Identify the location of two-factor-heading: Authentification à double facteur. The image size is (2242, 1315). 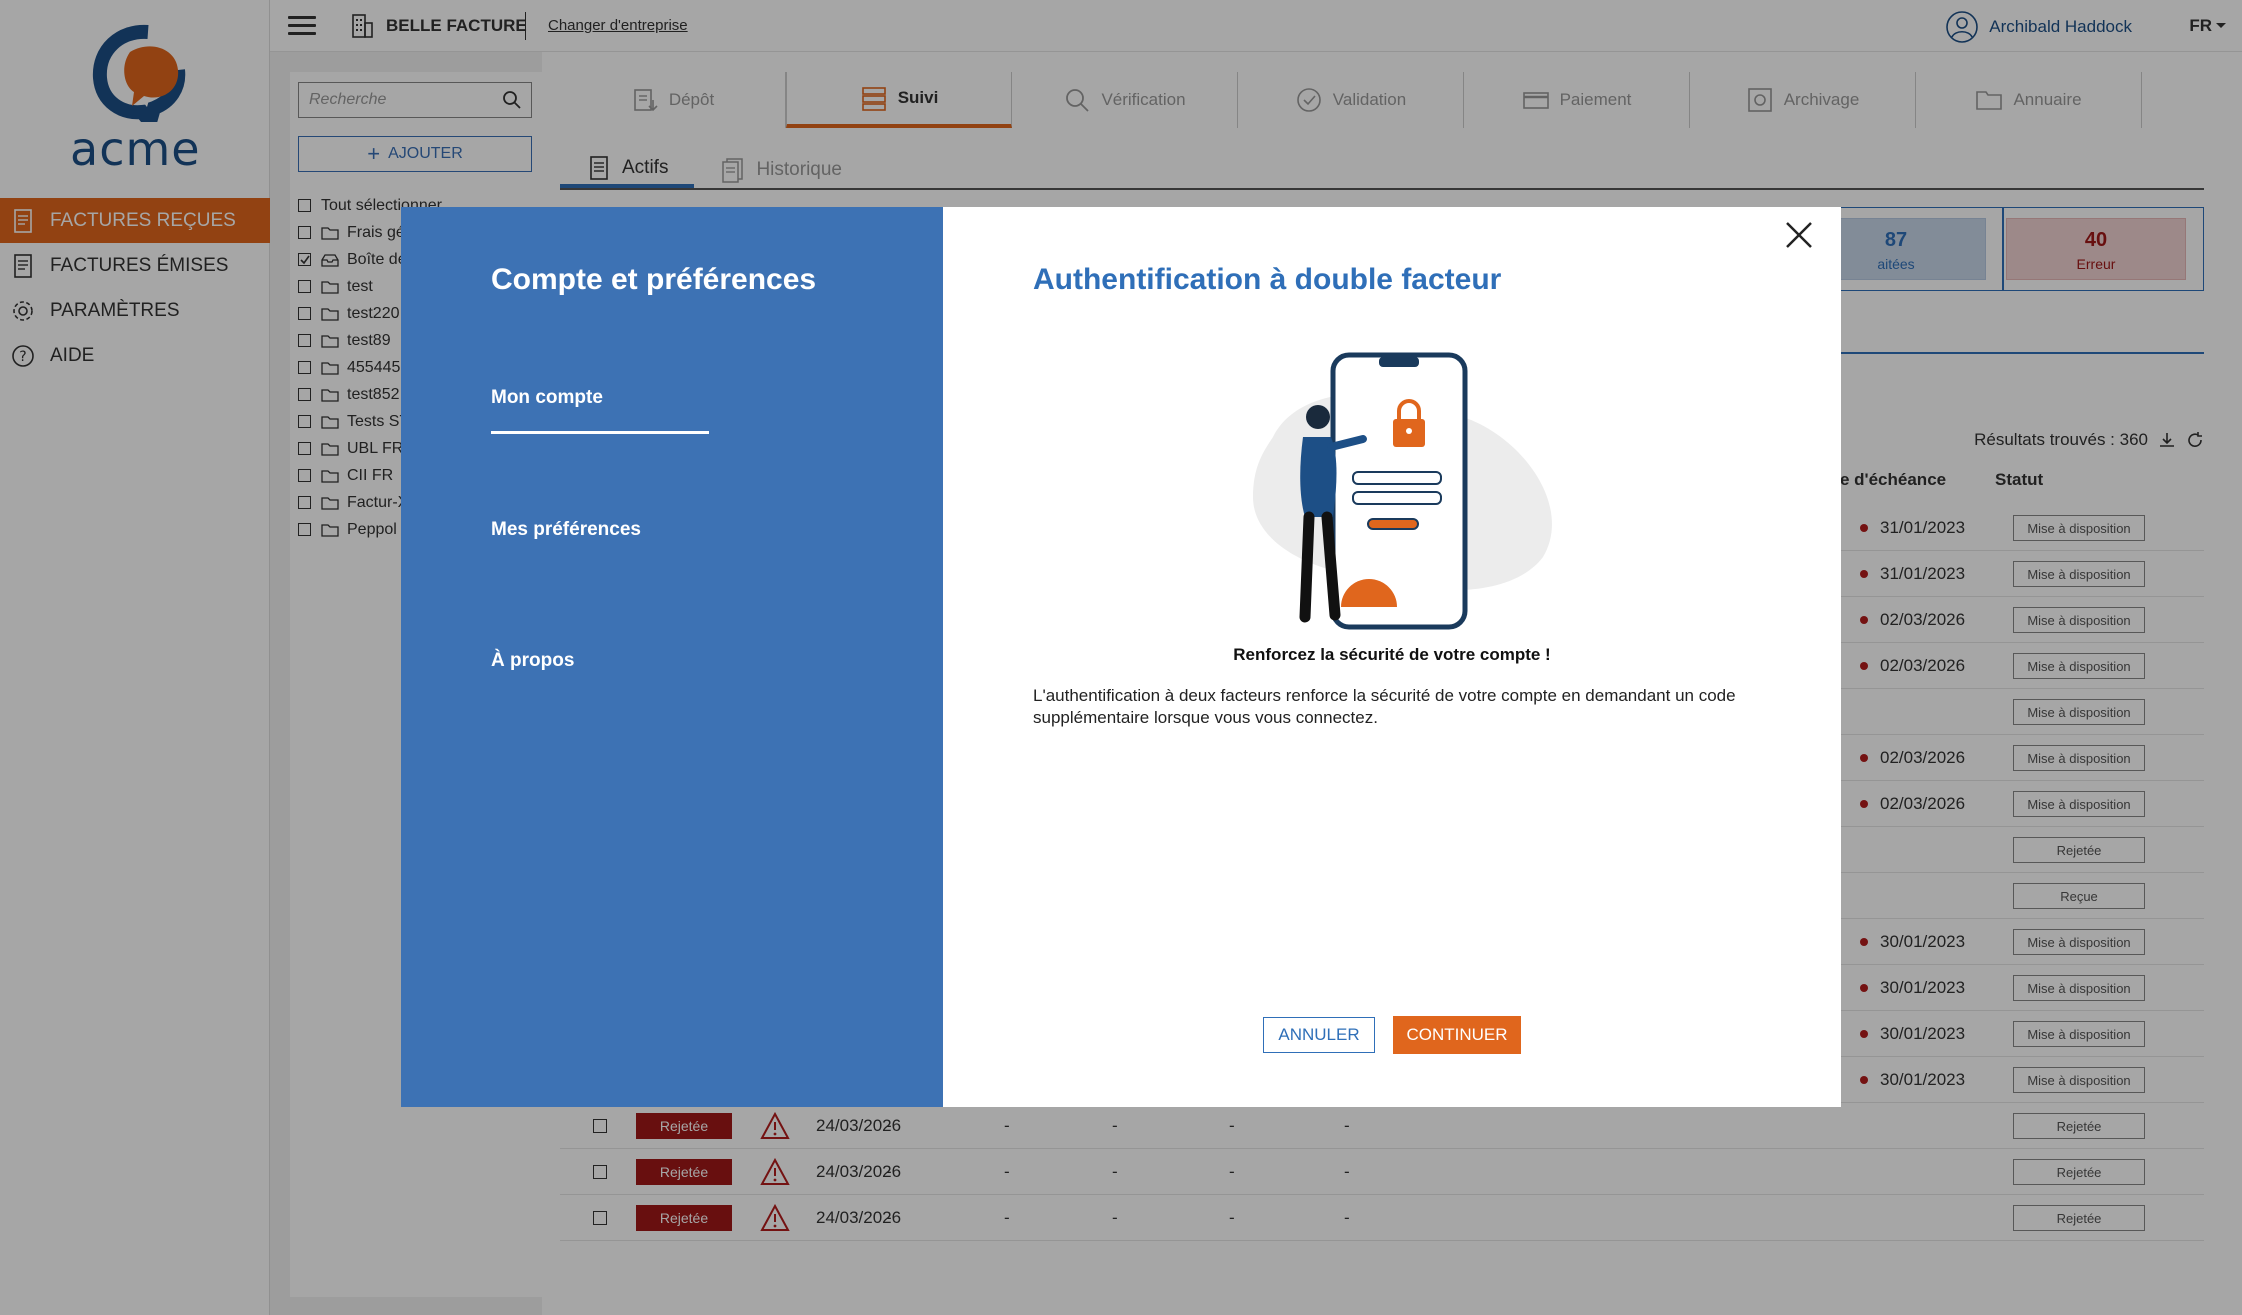
(1267, 279).